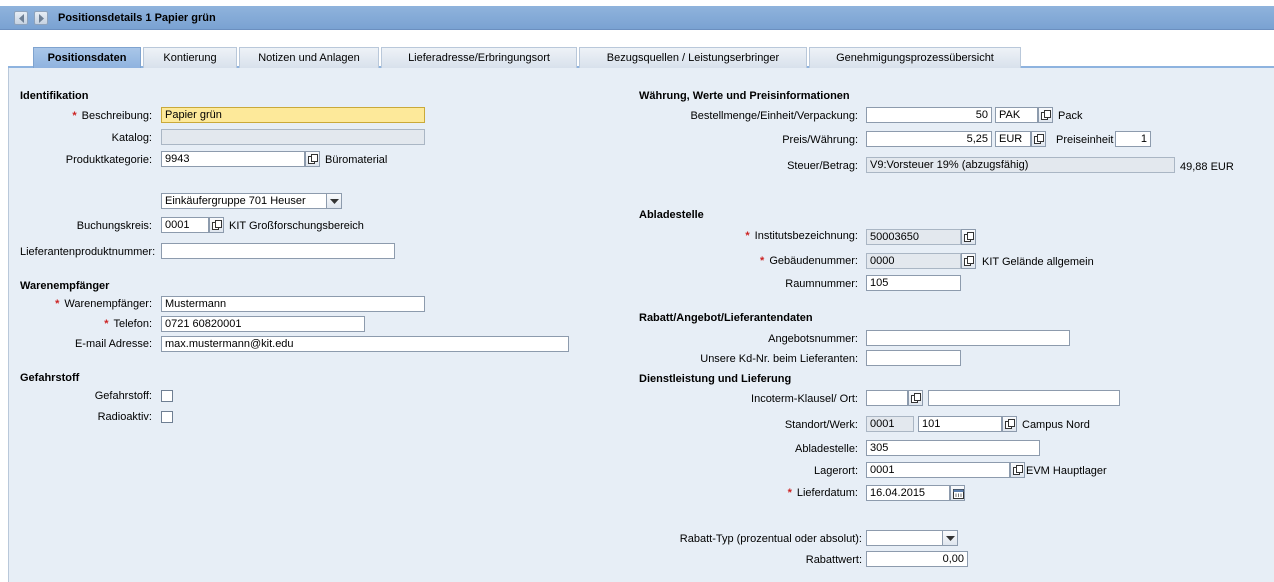 The image size is (1274, 582). I want to click on preis-input: 5,25, so click(929, 139).